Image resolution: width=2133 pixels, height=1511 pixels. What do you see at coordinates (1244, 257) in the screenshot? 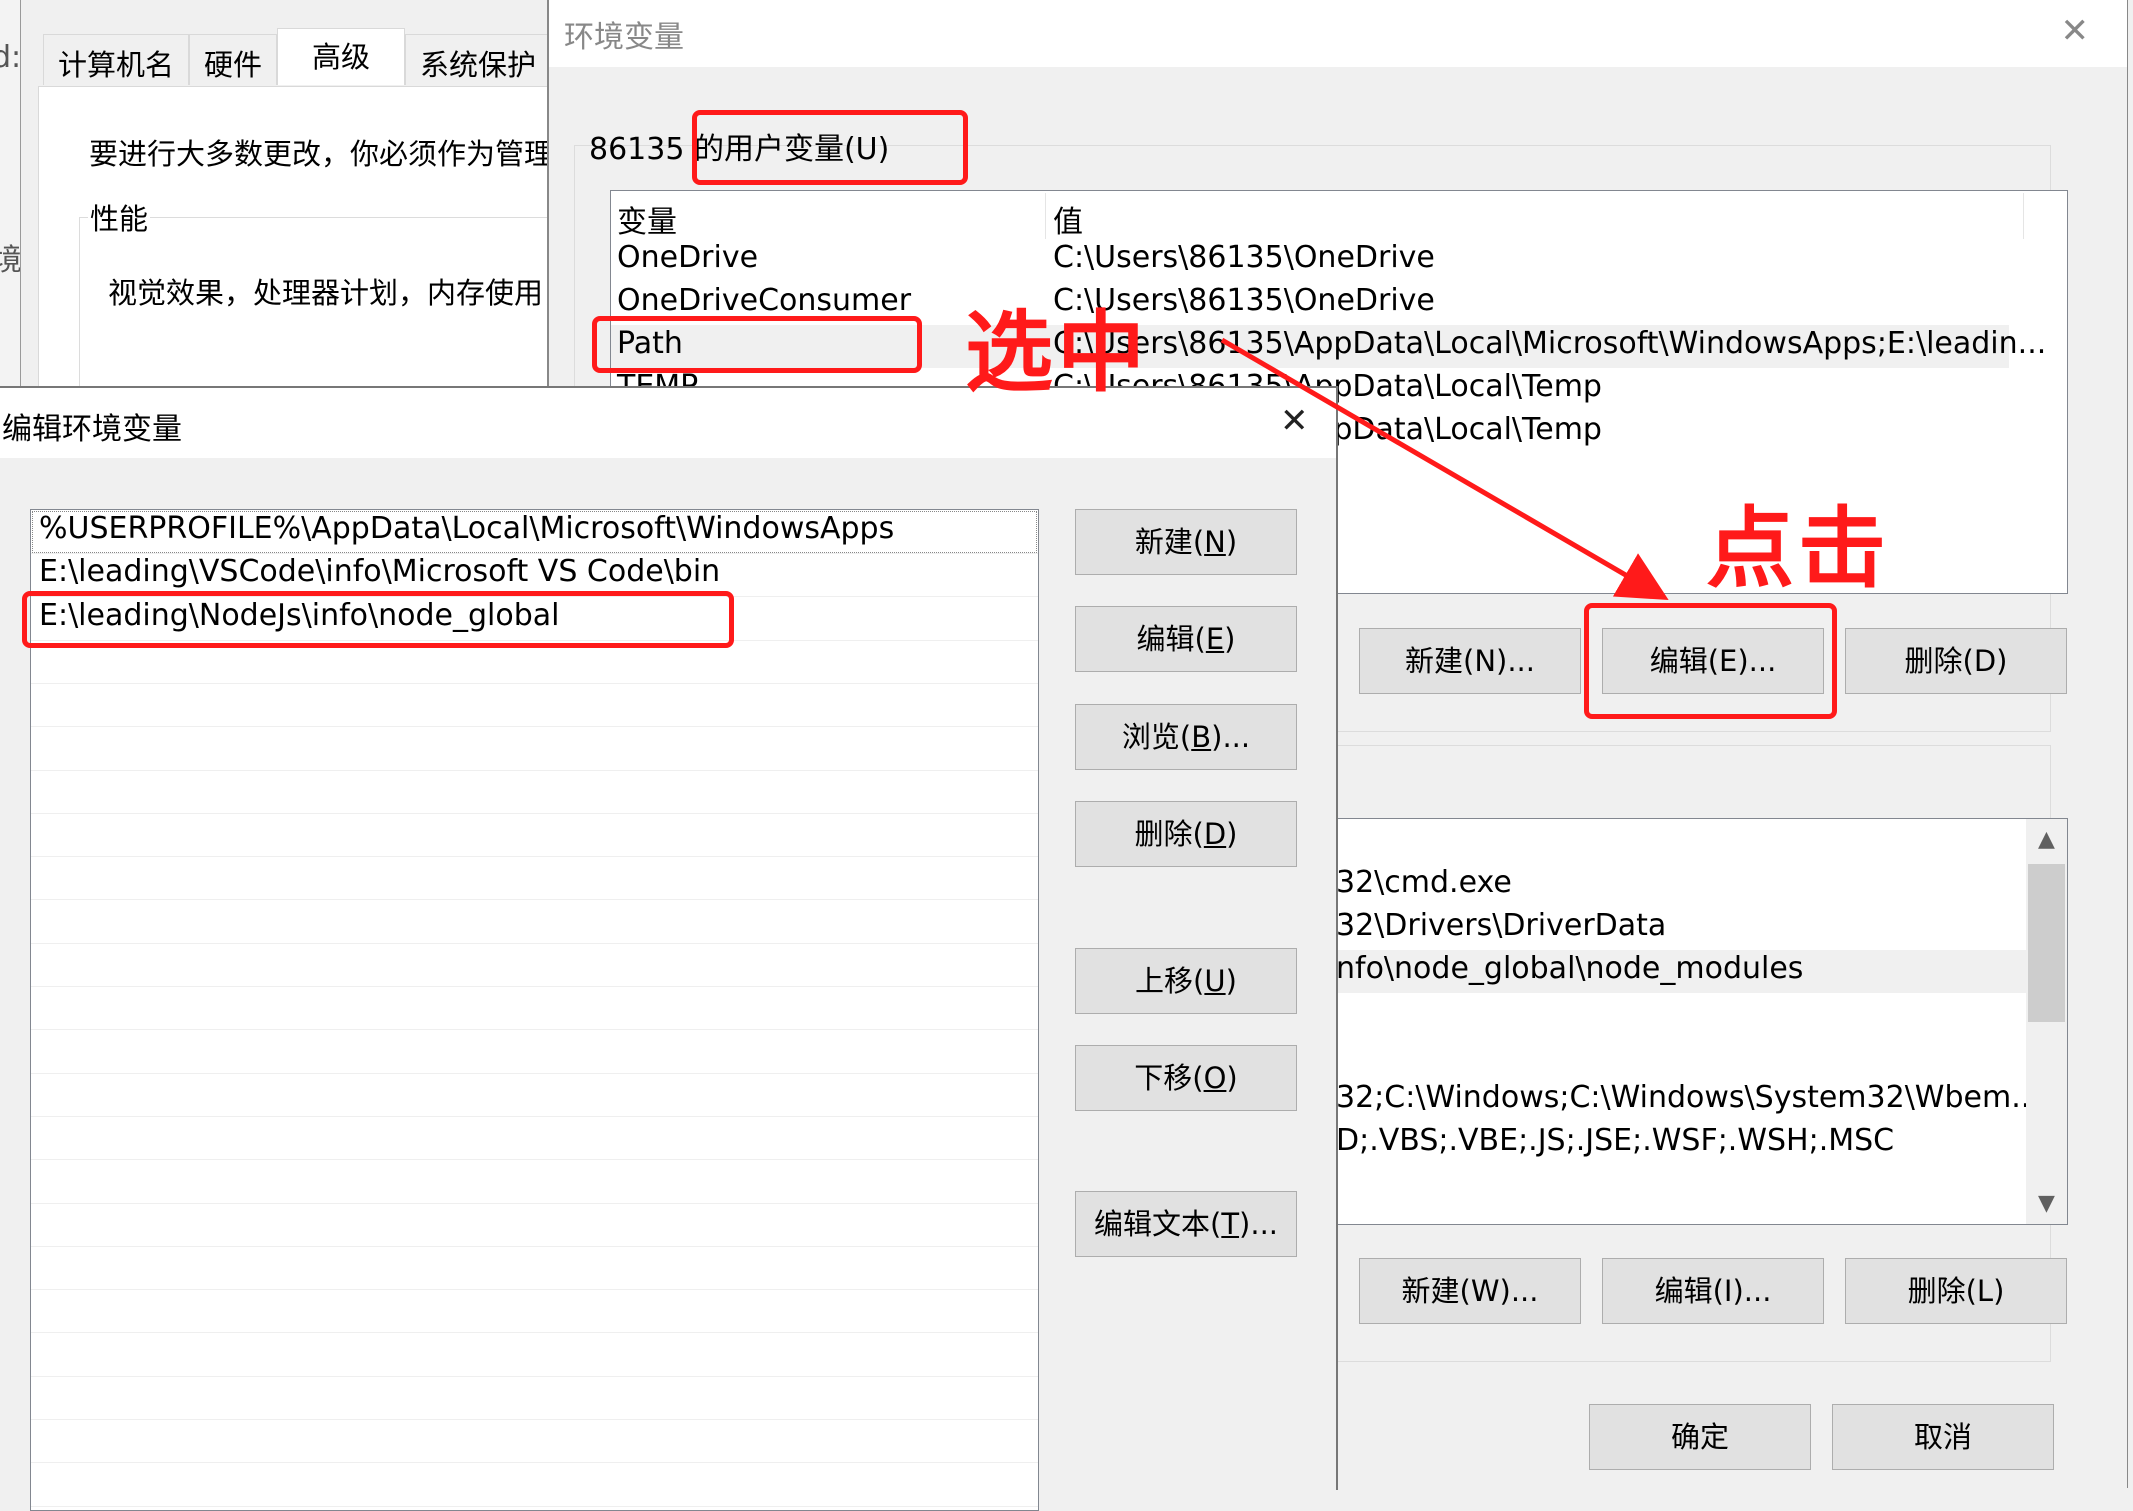
I see `variable-value: C:\Users\86135\OneDrive` at bounding box center [1244, 257].